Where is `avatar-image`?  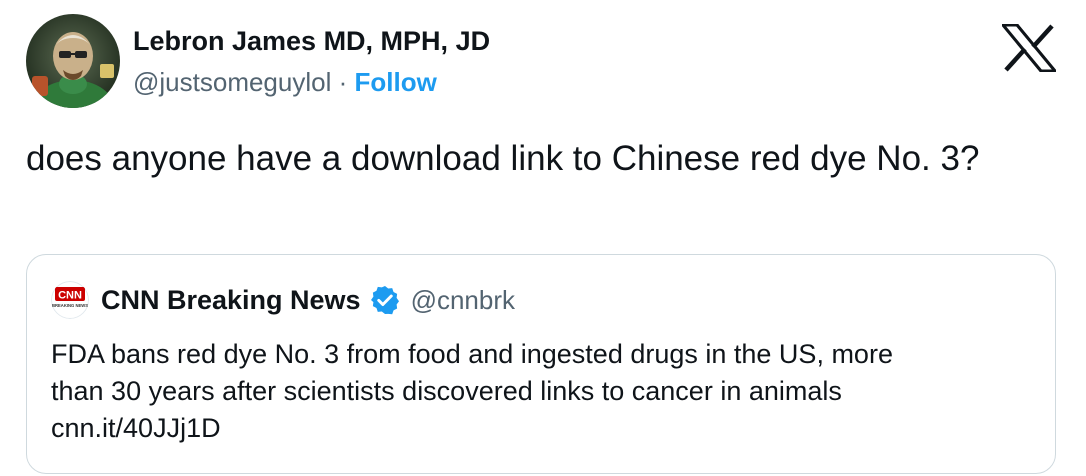
avatar-image is located at coordinates (73, 61).